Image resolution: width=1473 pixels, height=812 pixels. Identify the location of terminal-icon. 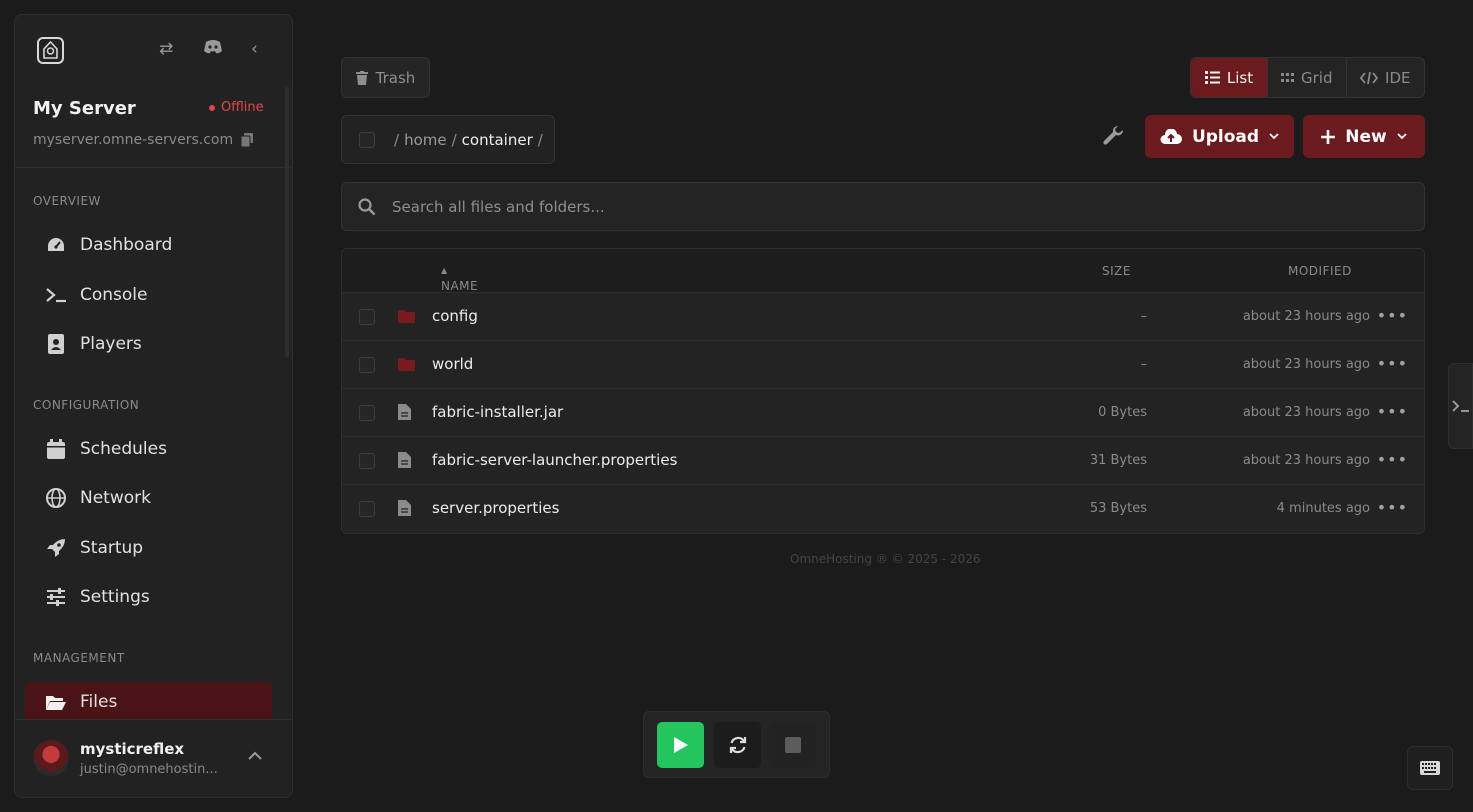
(1460, 406).